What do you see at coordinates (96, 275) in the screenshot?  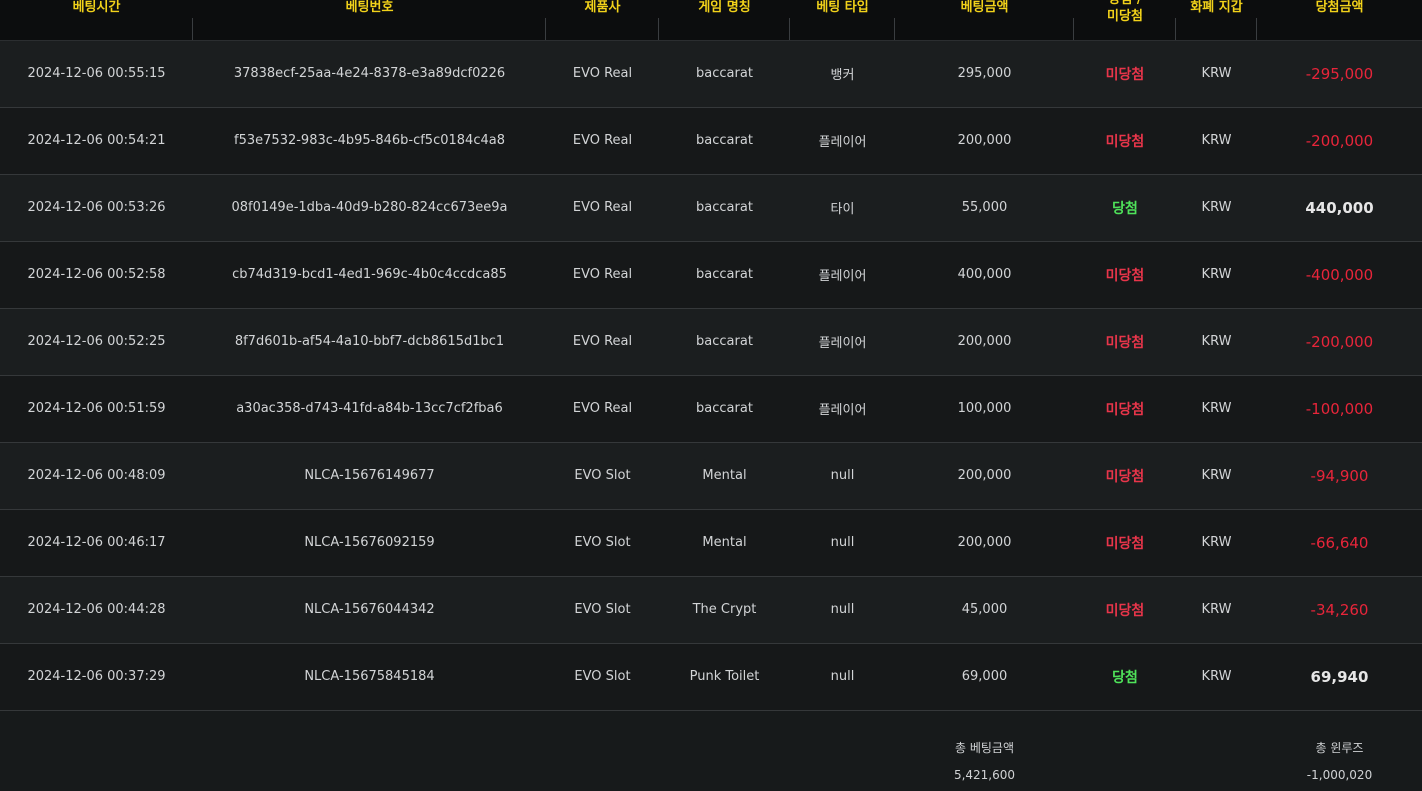 I see `bet-time-cell: 2024-12-06 00:52:58` at bounding box center [96, 275].